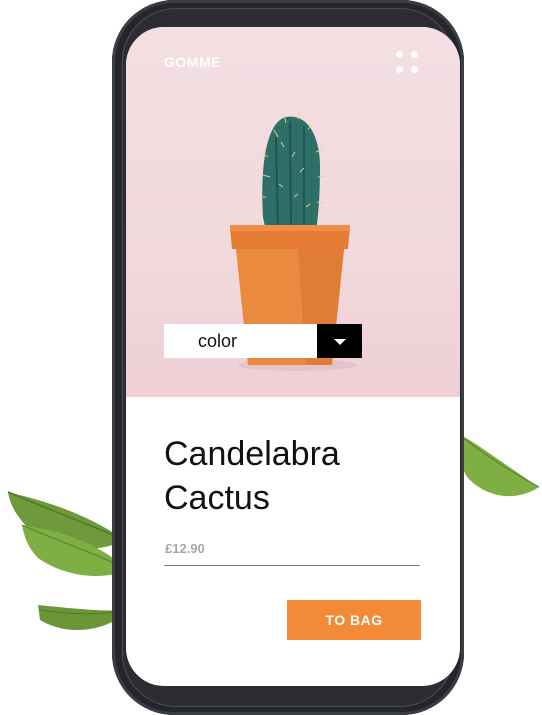 The width and height of the screenshot is (542, 715). What do you see at coordinates (185, 548) in the screenshot?
I see `product-price: £12.90` at bounding box center [185, 548].